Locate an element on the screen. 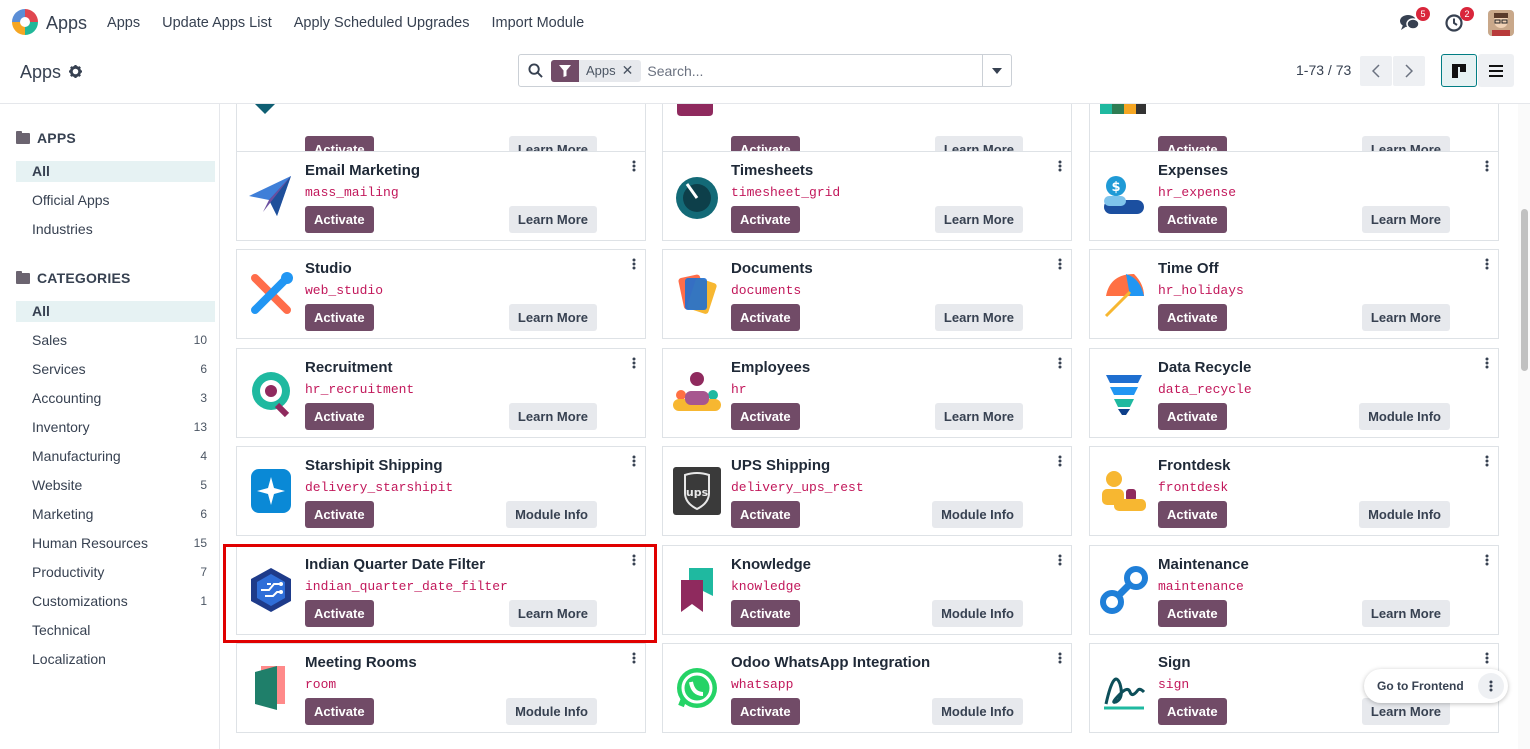 This screenshot has width=1530, height=749. apps-filter-official: Official Apps is located at coordinates (115, 200).